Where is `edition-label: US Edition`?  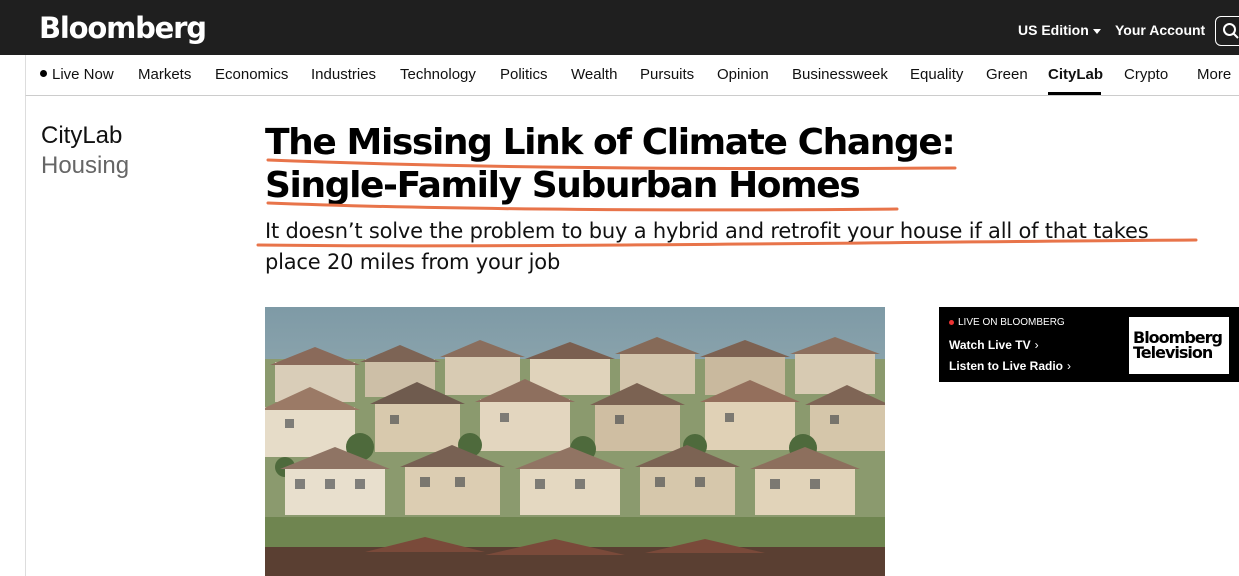 edition-label: US Edition is located at coordinates (1053, 30).